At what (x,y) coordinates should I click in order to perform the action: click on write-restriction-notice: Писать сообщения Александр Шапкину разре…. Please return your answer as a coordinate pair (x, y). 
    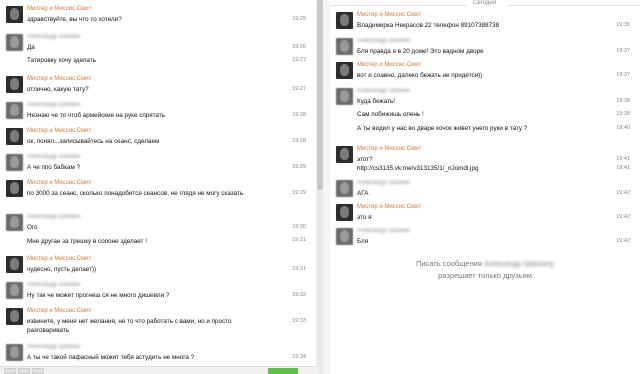
    Looking at the image, I should click on (485, 270).